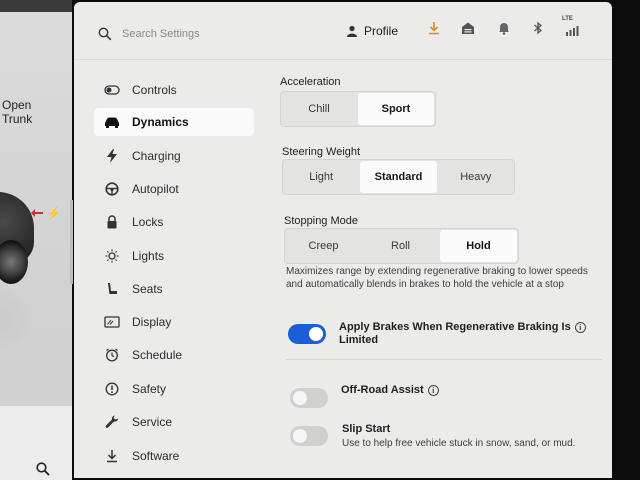 This screenshot has height=480, width=640. I want to click on apply-brakes-toggle, so click(307, 334).